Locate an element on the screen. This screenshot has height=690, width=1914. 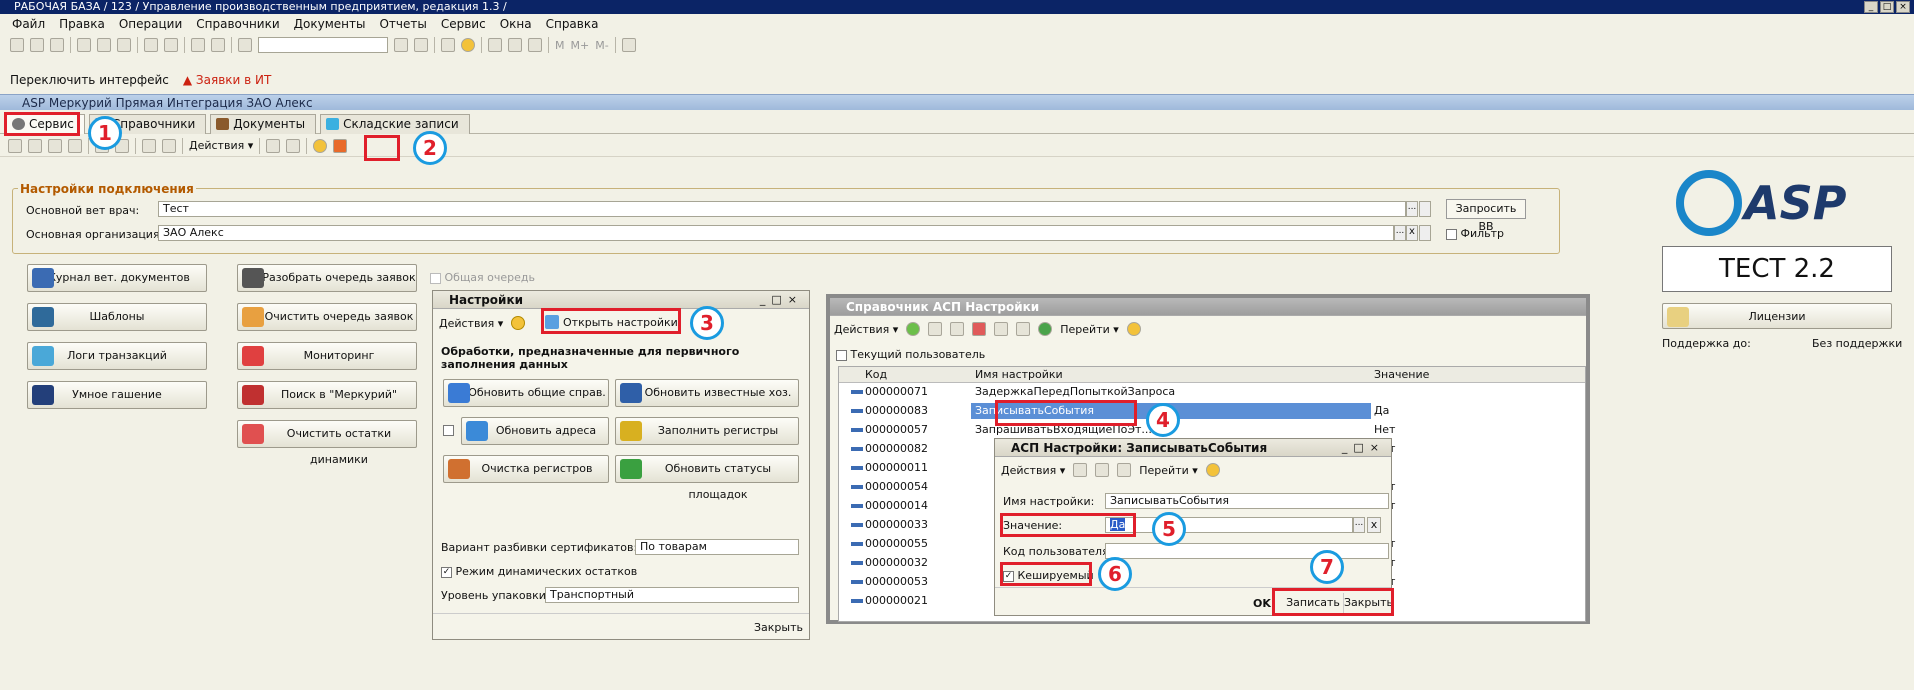
dialog-goto-menu: Перейти ▾ is located at coordinates (1168, 470).